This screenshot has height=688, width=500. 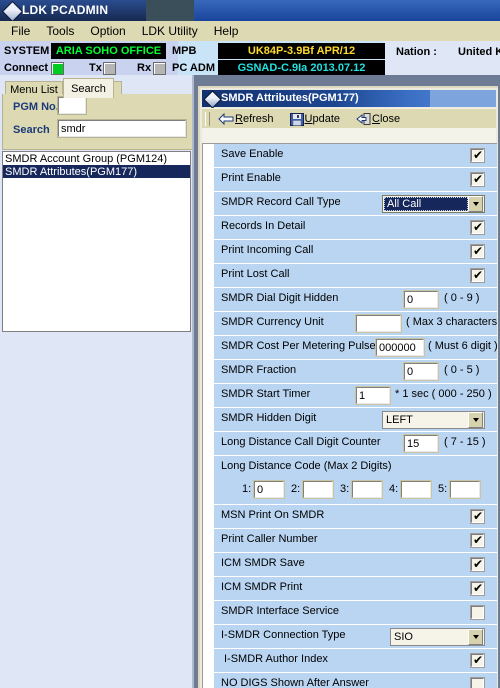 What do you see at coordinates (477, 612) in the screenshot?
I see `smdr-interface-service-checkbox` at bounding box center [477, 612].